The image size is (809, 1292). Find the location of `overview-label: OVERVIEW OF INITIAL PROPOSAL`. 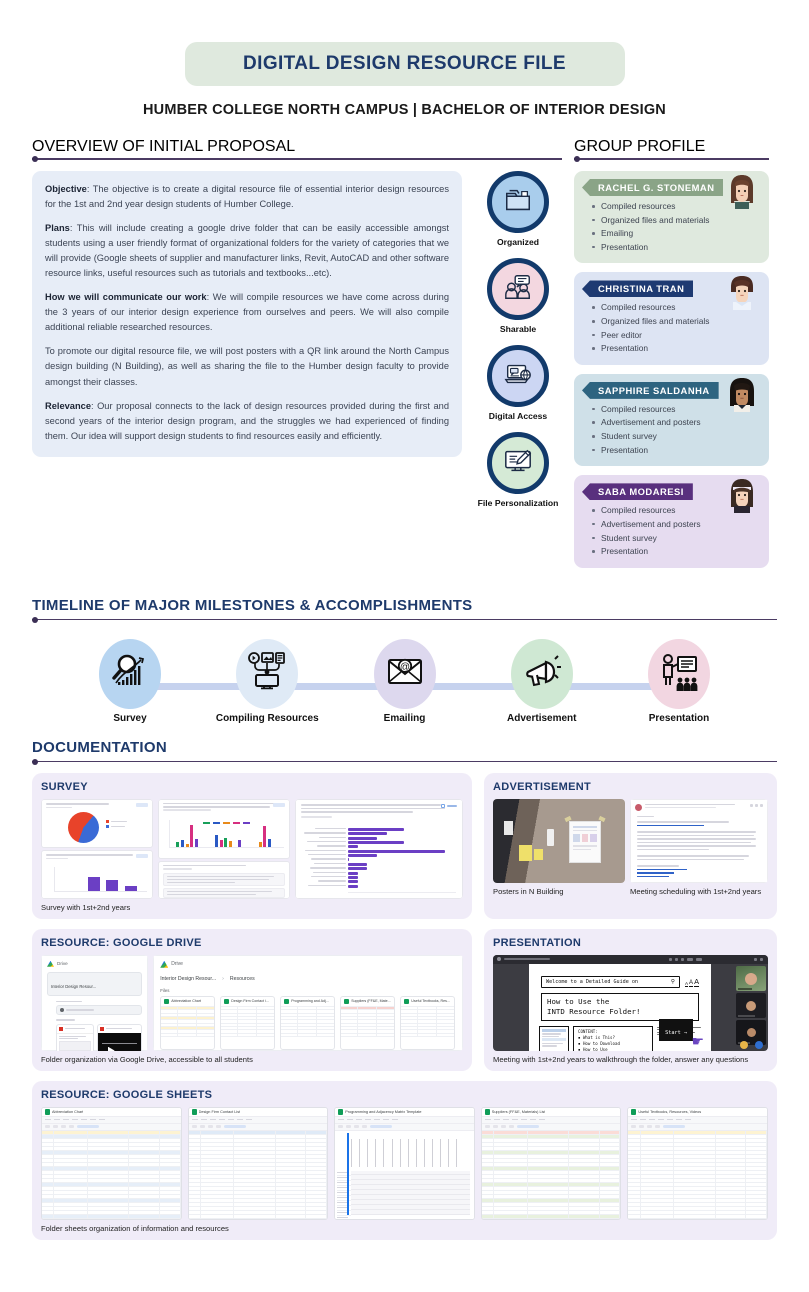

overview-label: OVERVIEW OF INITIAL PROPOSAL is located at coordinates (164, 146).